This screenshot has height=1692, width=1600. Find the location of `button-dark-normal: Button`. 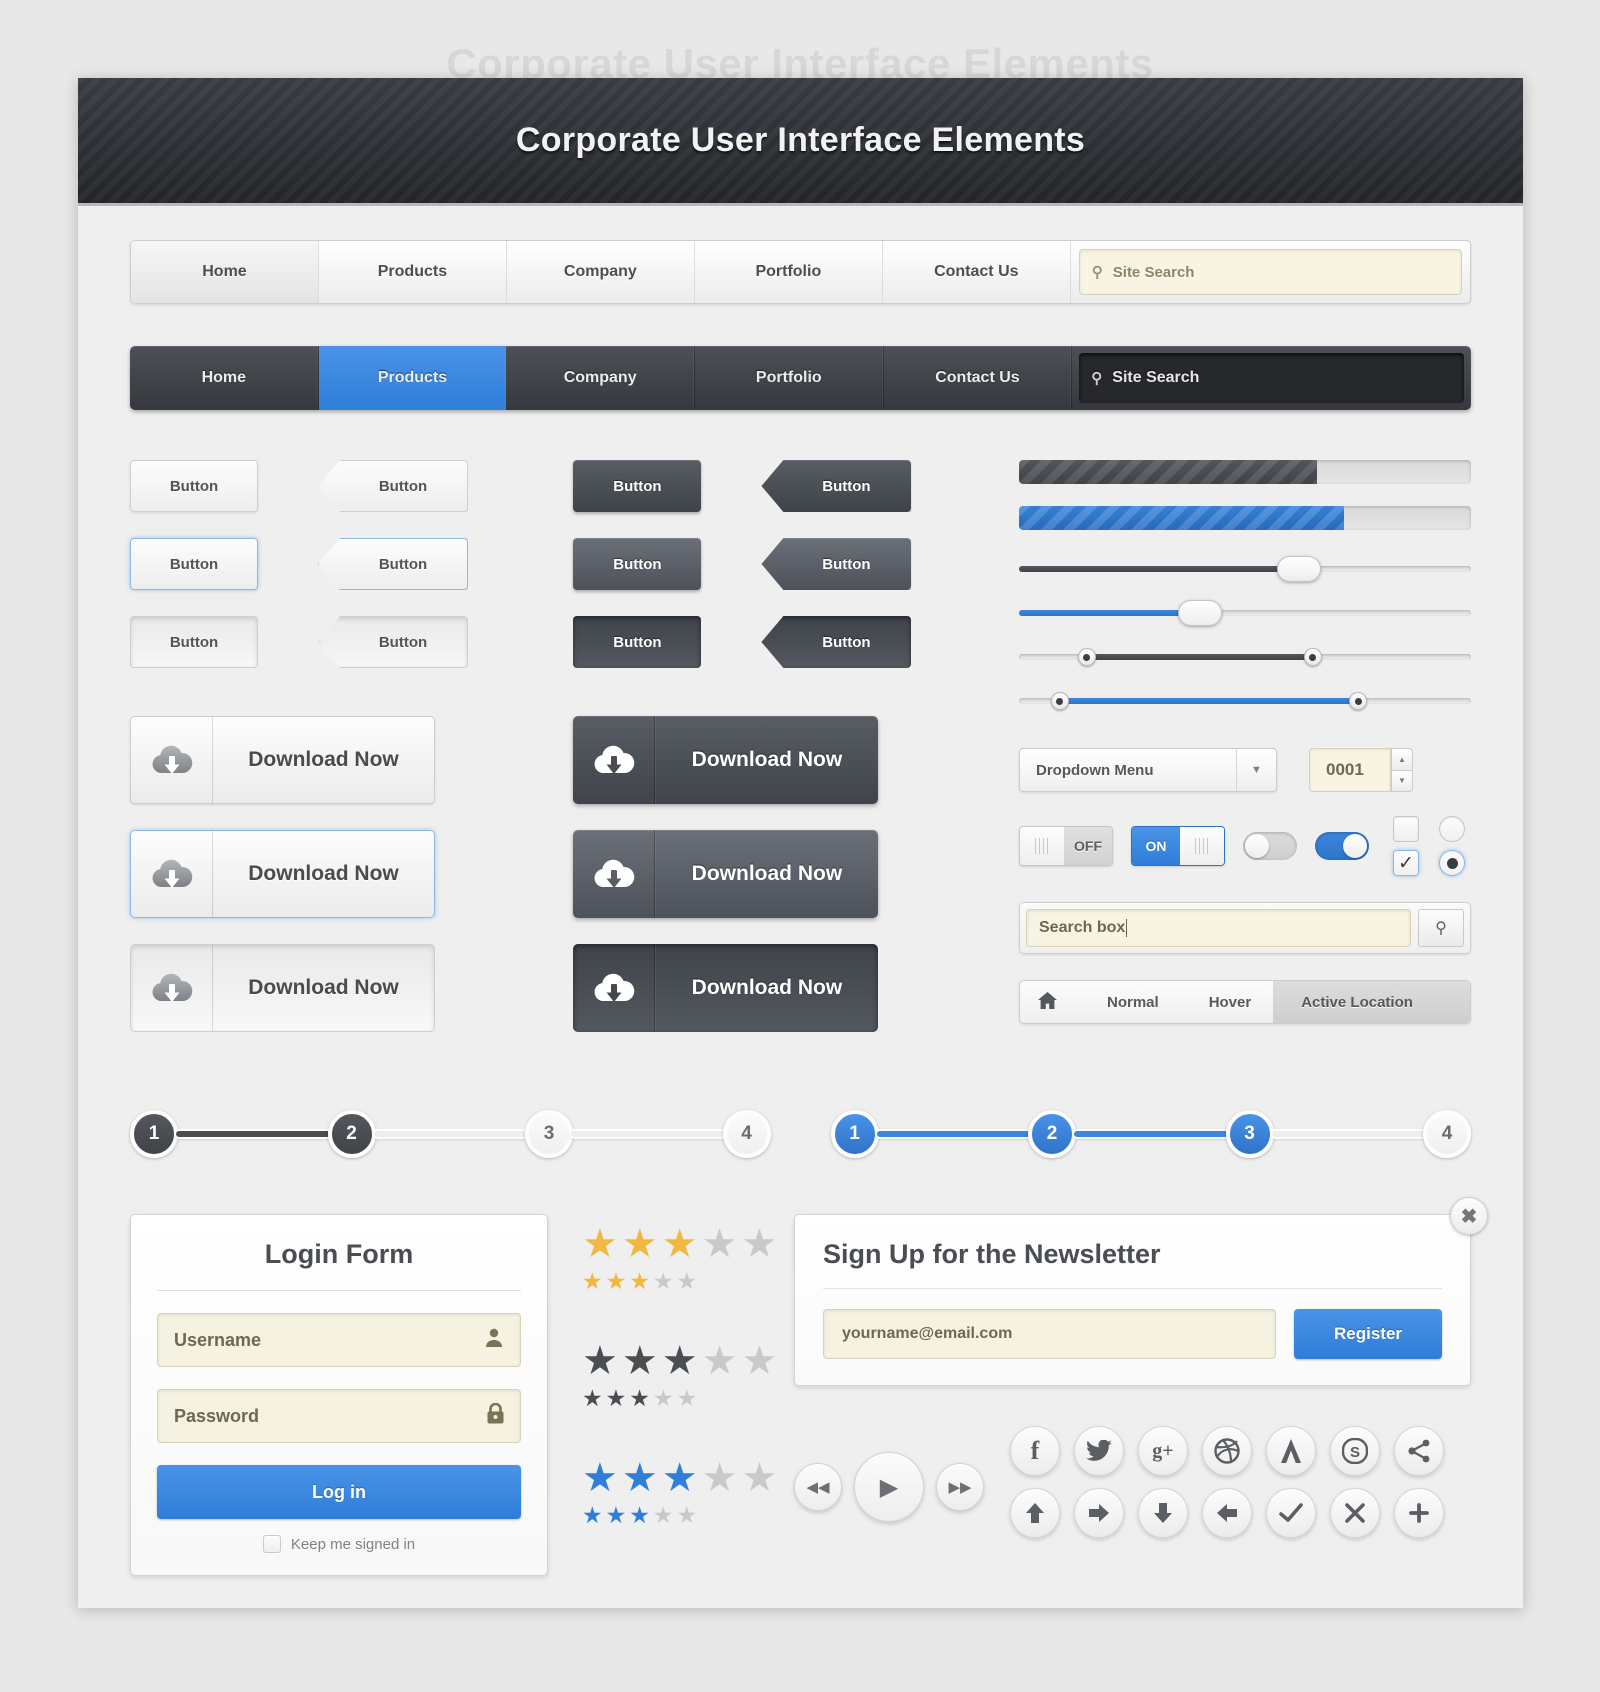

button-dark-normal: Button is located at coordinates (637, 486).